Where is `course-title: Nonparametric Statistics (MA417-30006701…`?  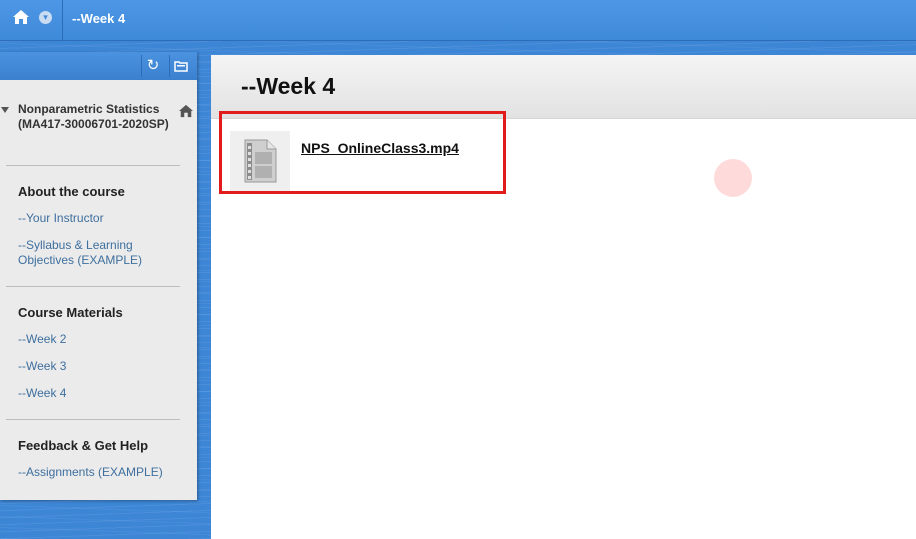
course-title: Nonparametric Statistics (MA417-30006701… is located at coordinates (95, 117).